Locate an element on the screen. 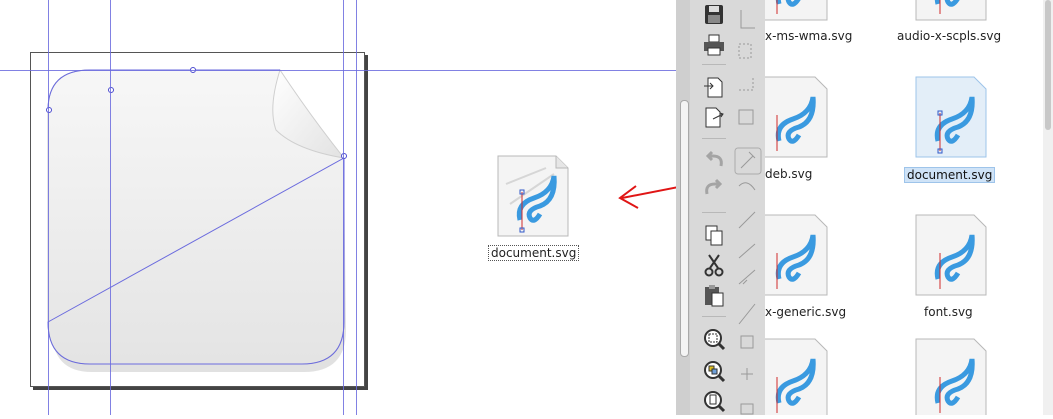 Image resolution: width=1053 pixels, height=419 pixels. file-label-selected: document.svg is located at coordinates (950, 175).